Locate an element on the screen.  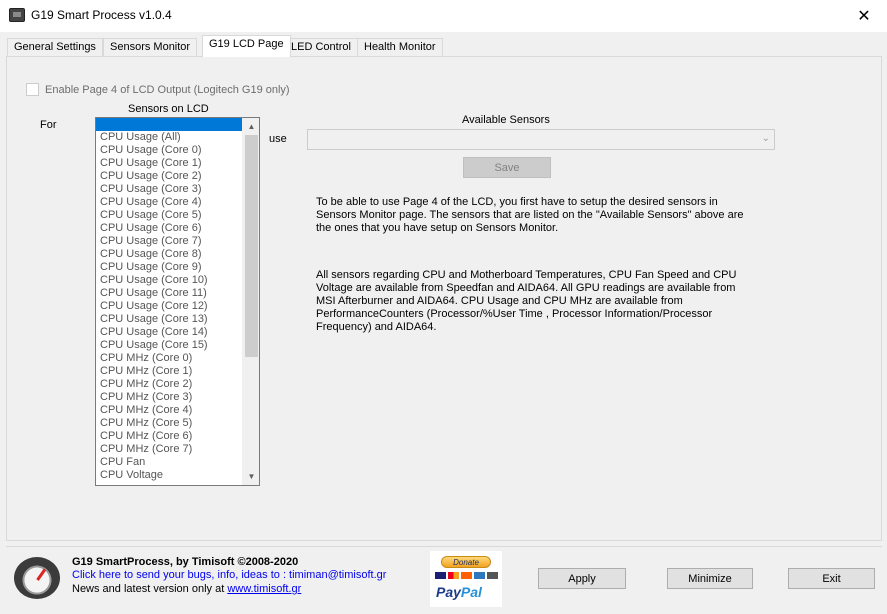
donate-label: Donate is located at coordinates (466, 562).